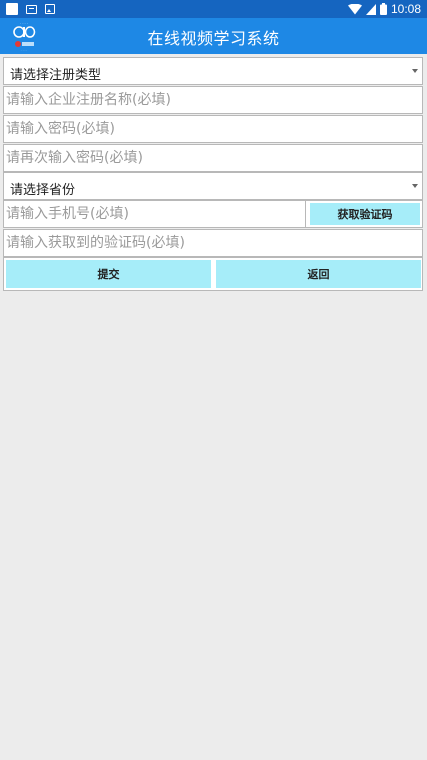 The height and width of the screenshot is (760, 427). I want to click on signal-icon, so click(370, 9).